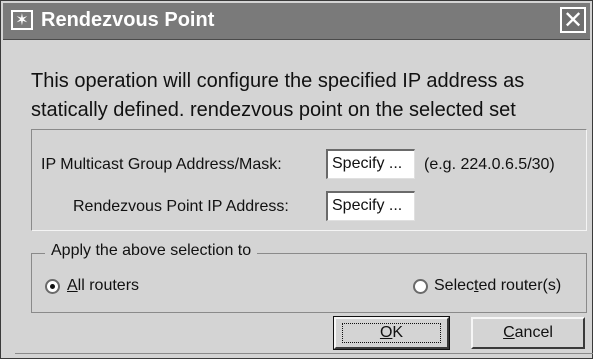  Describe the element at coordinates (161, 164) in the screenshot. I see `multicast-address-label: IP Multicast Group Address/Mask:` at that location.